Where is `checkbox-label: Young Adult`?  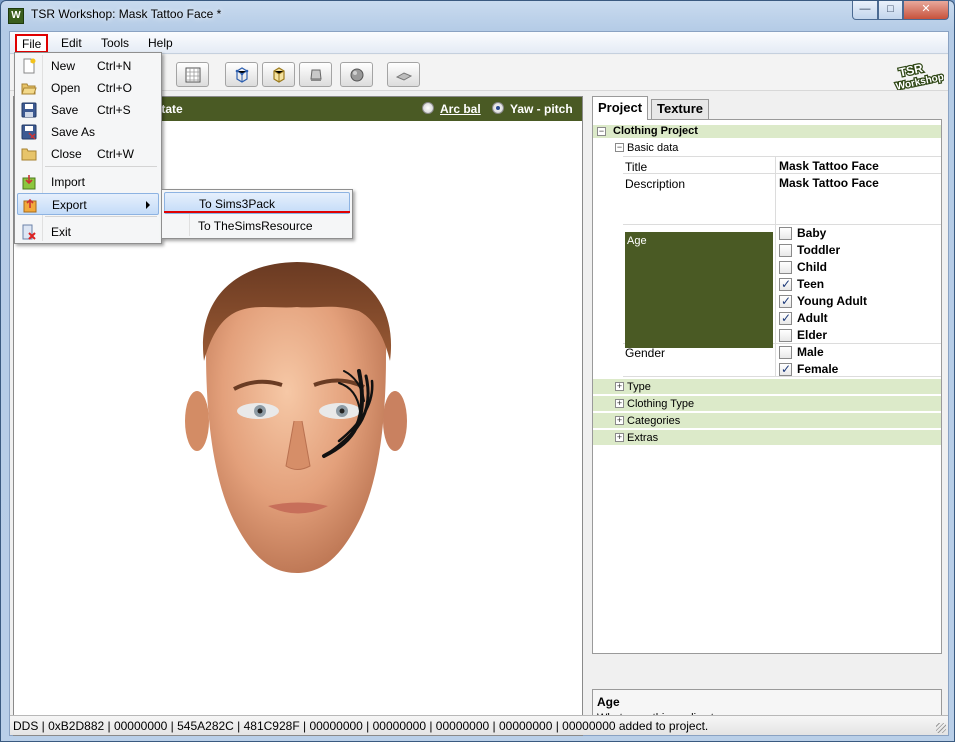
checkbox-label: Young Adult is located at coordinates (832, 301).